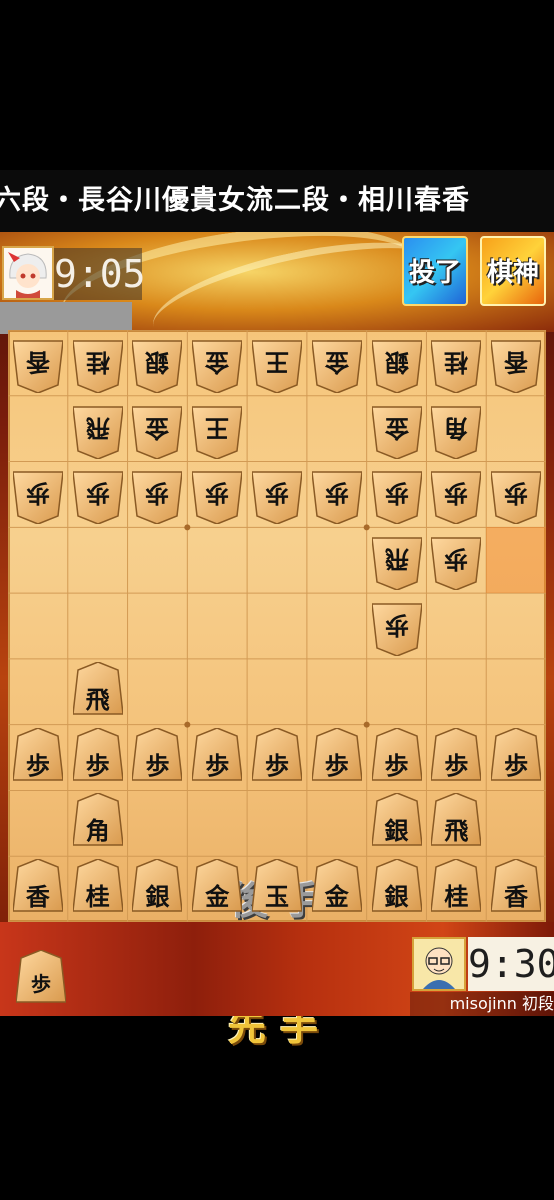 The height and width of the screenshot is (1200, 554). Describe the element at coordinates (516, 560) in the screenshot. I see `last-move-highlight` at that location.